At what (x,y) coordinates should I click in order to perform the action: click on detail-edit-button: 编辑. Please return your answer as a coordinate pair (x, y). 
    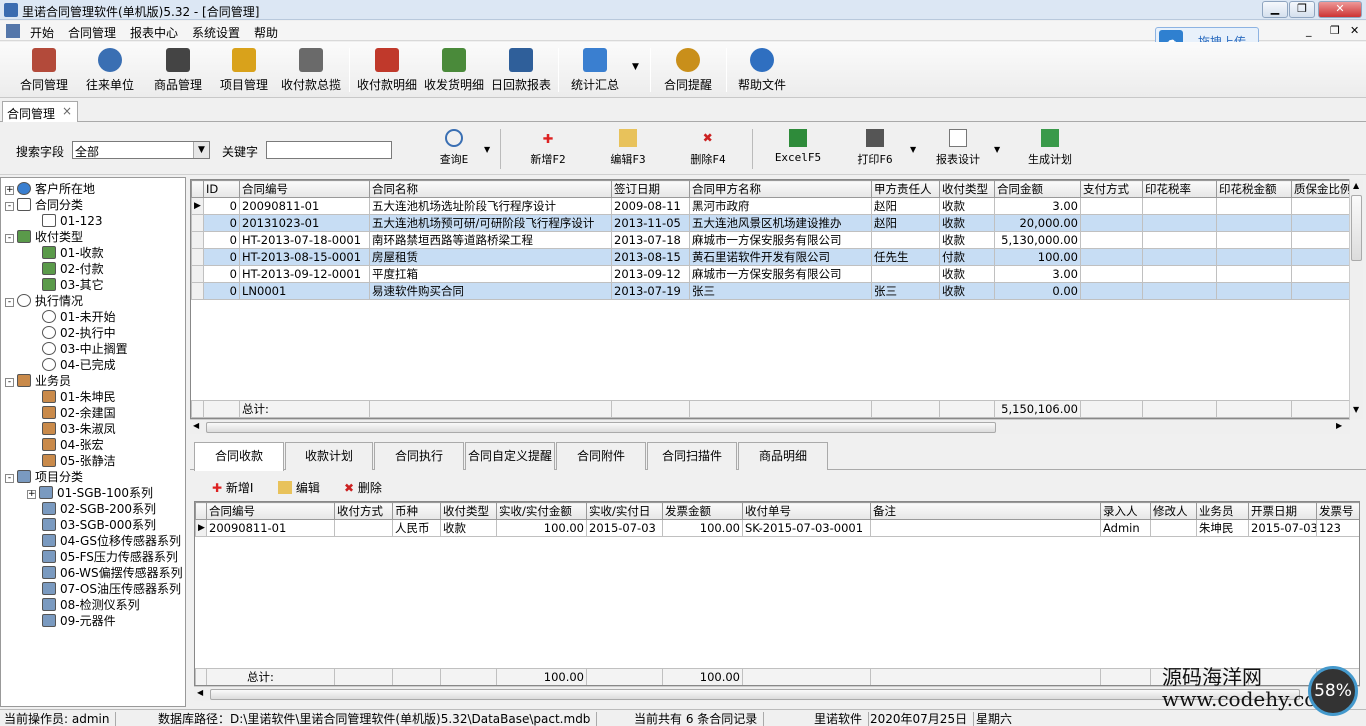
    Looking at the image, I should click on (299, 487).